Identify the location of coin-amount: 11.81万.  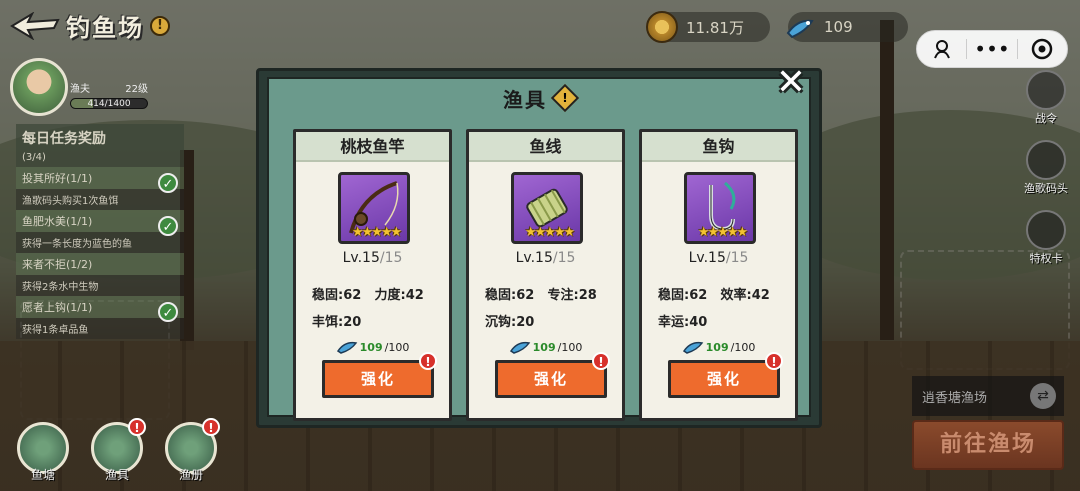
(715, 27).